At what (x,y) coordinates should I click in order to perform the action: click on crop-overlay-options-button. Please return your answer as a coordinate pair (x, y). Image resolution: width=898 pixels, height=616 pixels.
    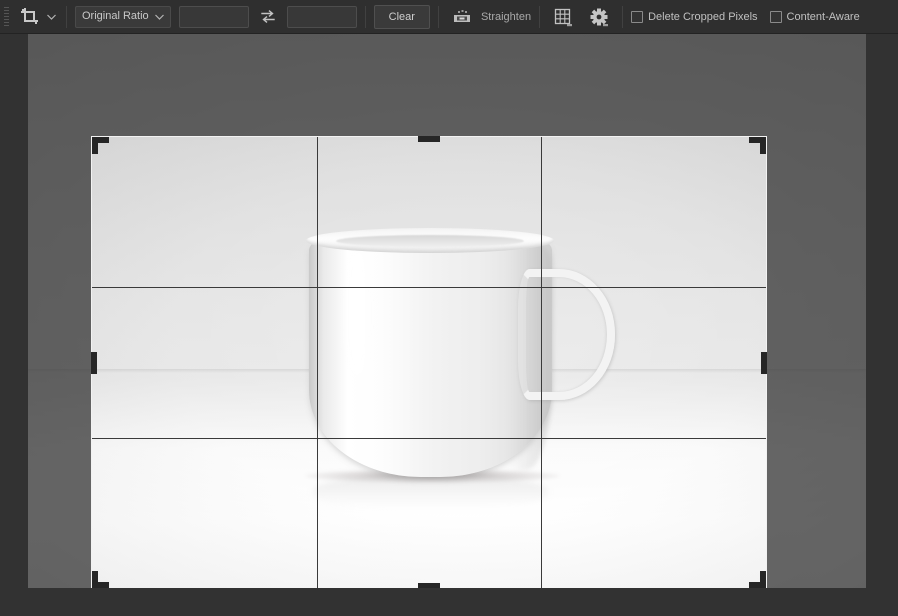
    Looking at the image, I should click on (563, 17).